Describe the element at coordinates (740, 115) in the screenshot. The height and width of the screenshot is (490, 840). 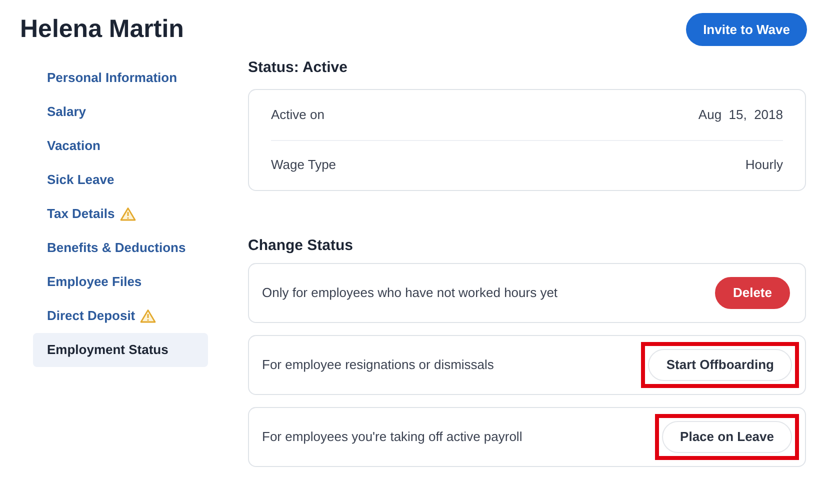
I see `field-value: Aug 15, 2018` at that location.